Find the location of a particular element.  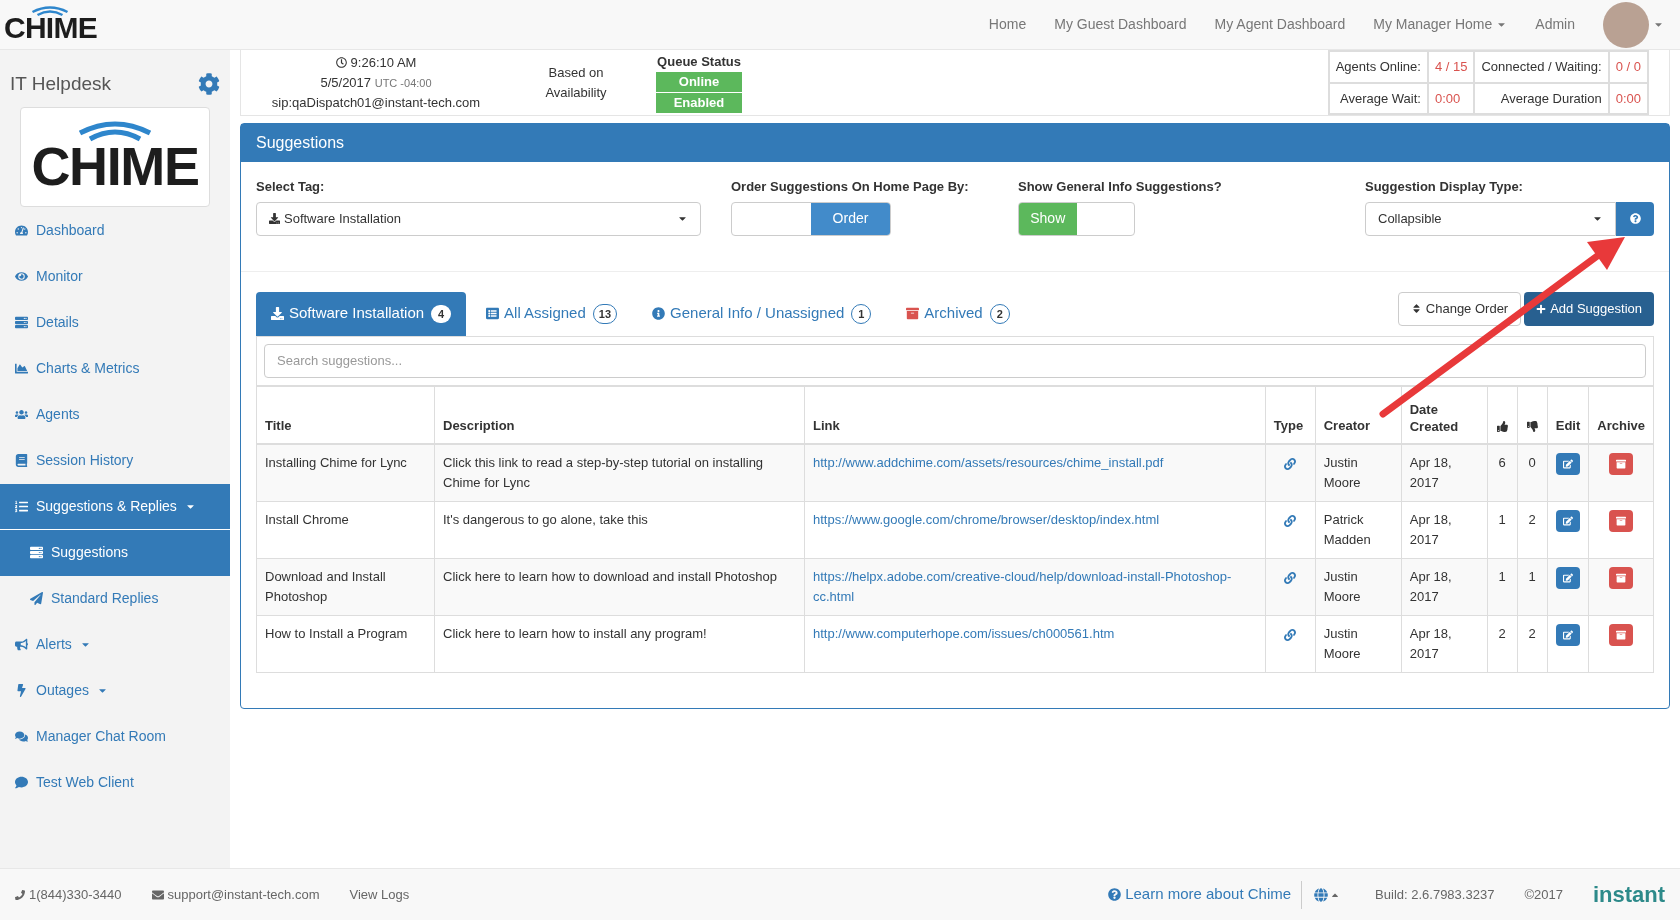

availability-text: Based on Availability is located at coordinates (576, 82).